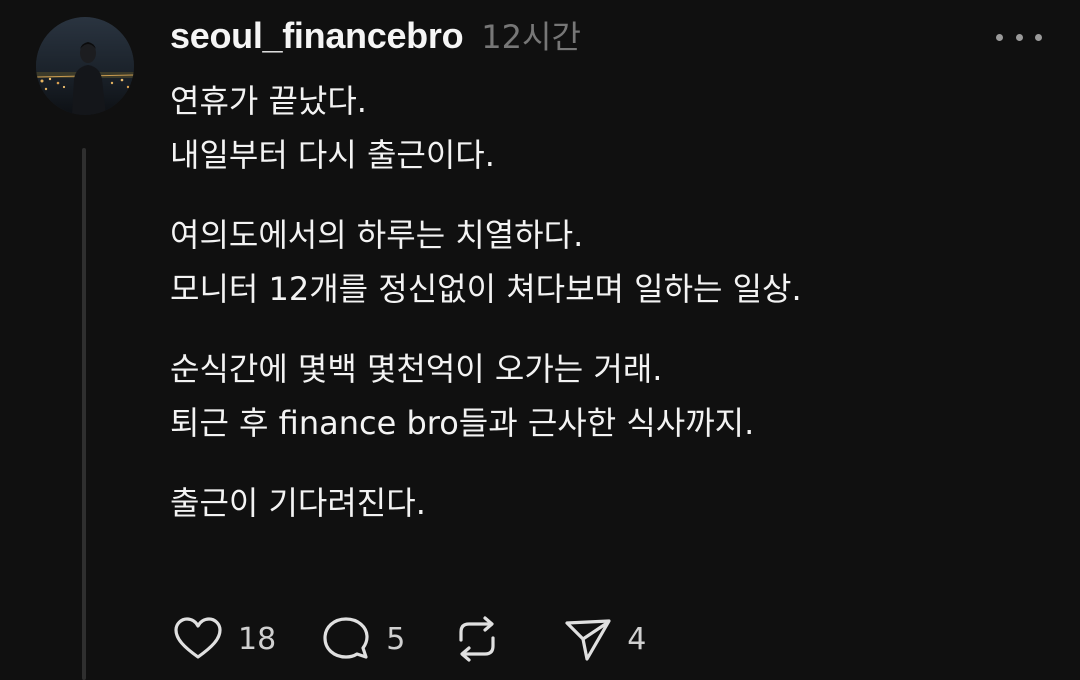 This screenshot has height=680, width=1080. What do you see at coordinates (332, 155) in the screenshot?
I see `post-line: 내일부터 다시 출근이다.` at bounding box center [332, 155].